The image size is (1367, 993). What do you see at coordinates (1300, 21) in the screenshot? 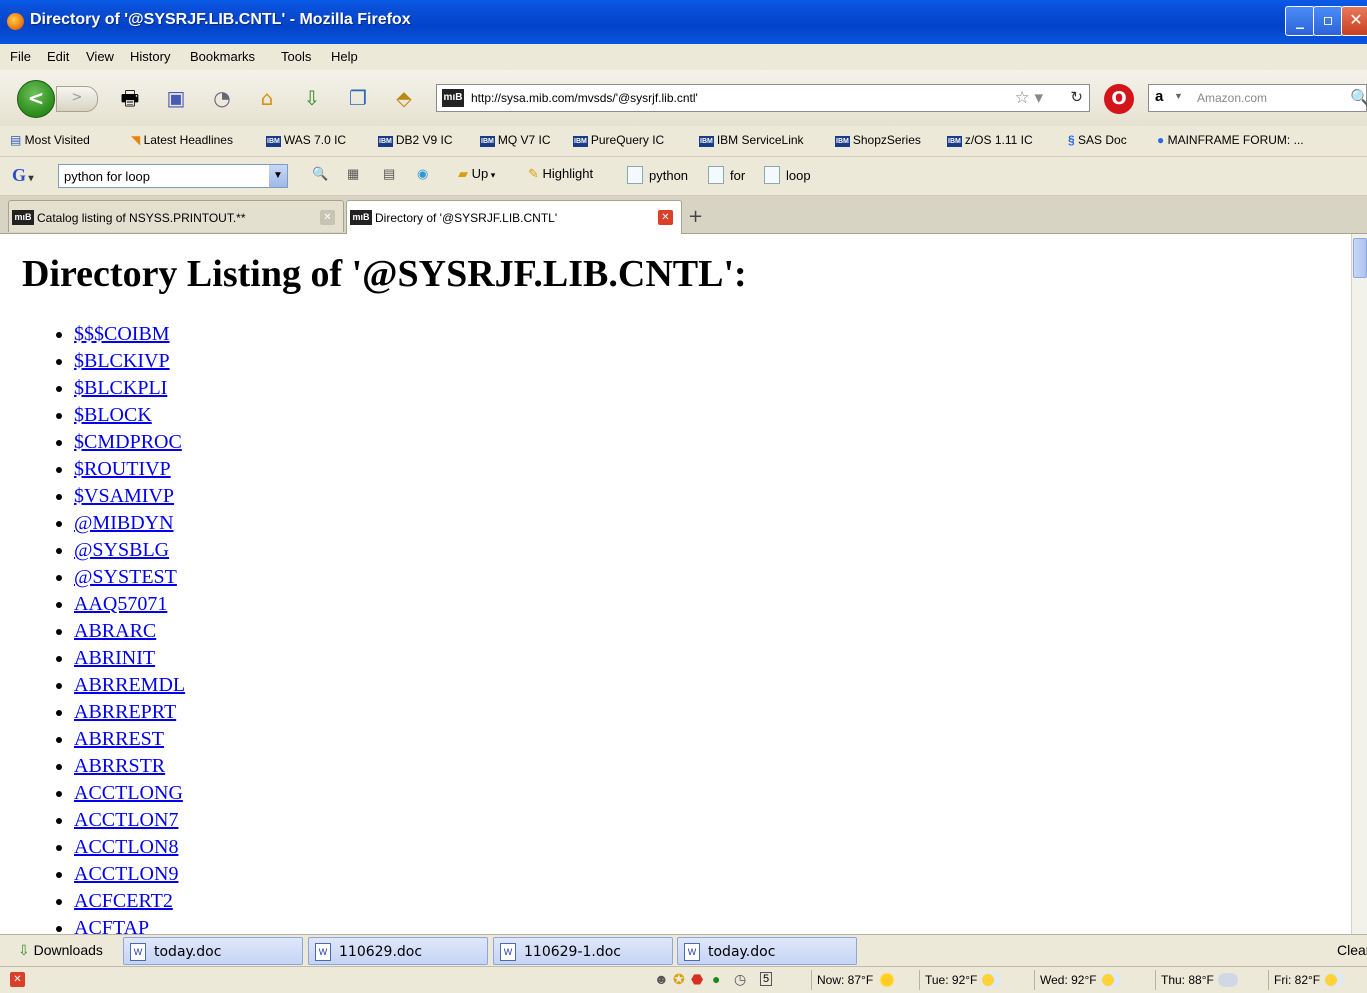
I see `minimize-button: _` at bounding box center [1300, 21].